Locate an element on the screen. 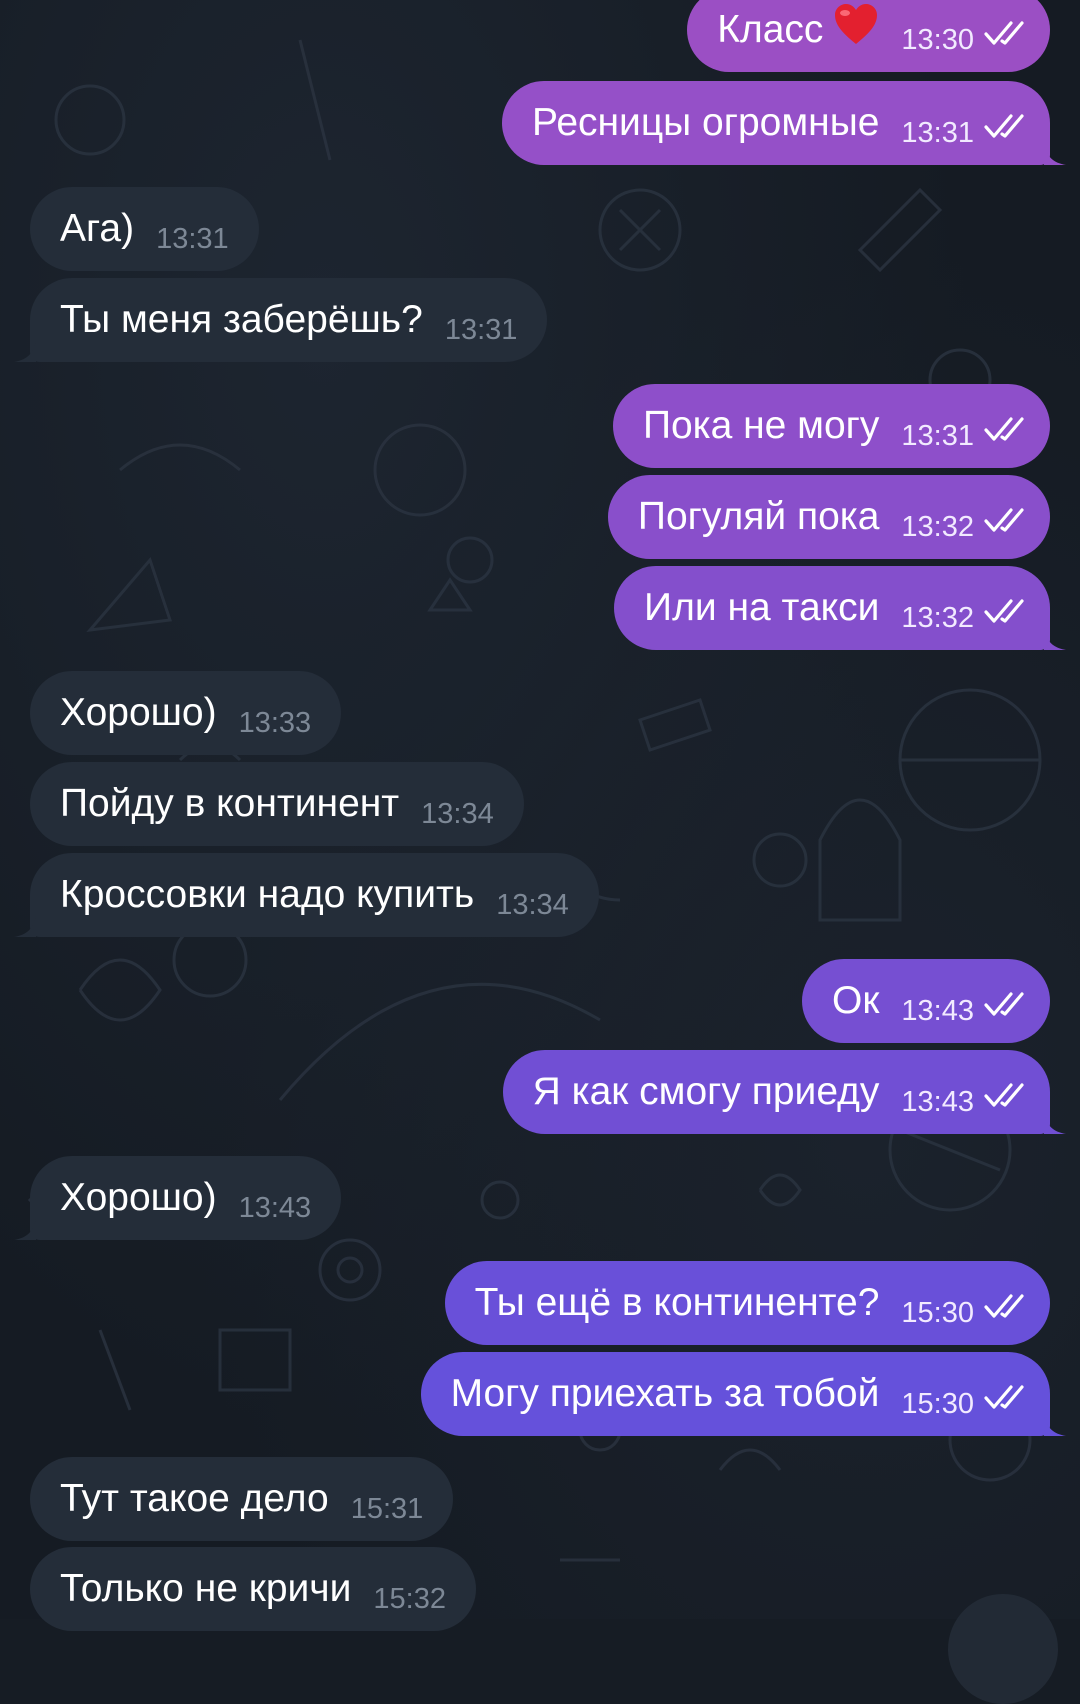 The width and height of the screenshot is (1080, 1704). message-time: 13:33 is located at coordinates (275, 723).